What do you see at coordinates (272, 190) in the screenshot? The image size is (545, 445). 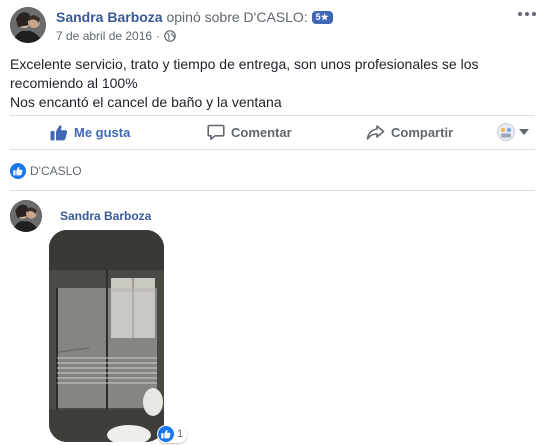 I see `comments-divider` at bounding box center [272, 190].